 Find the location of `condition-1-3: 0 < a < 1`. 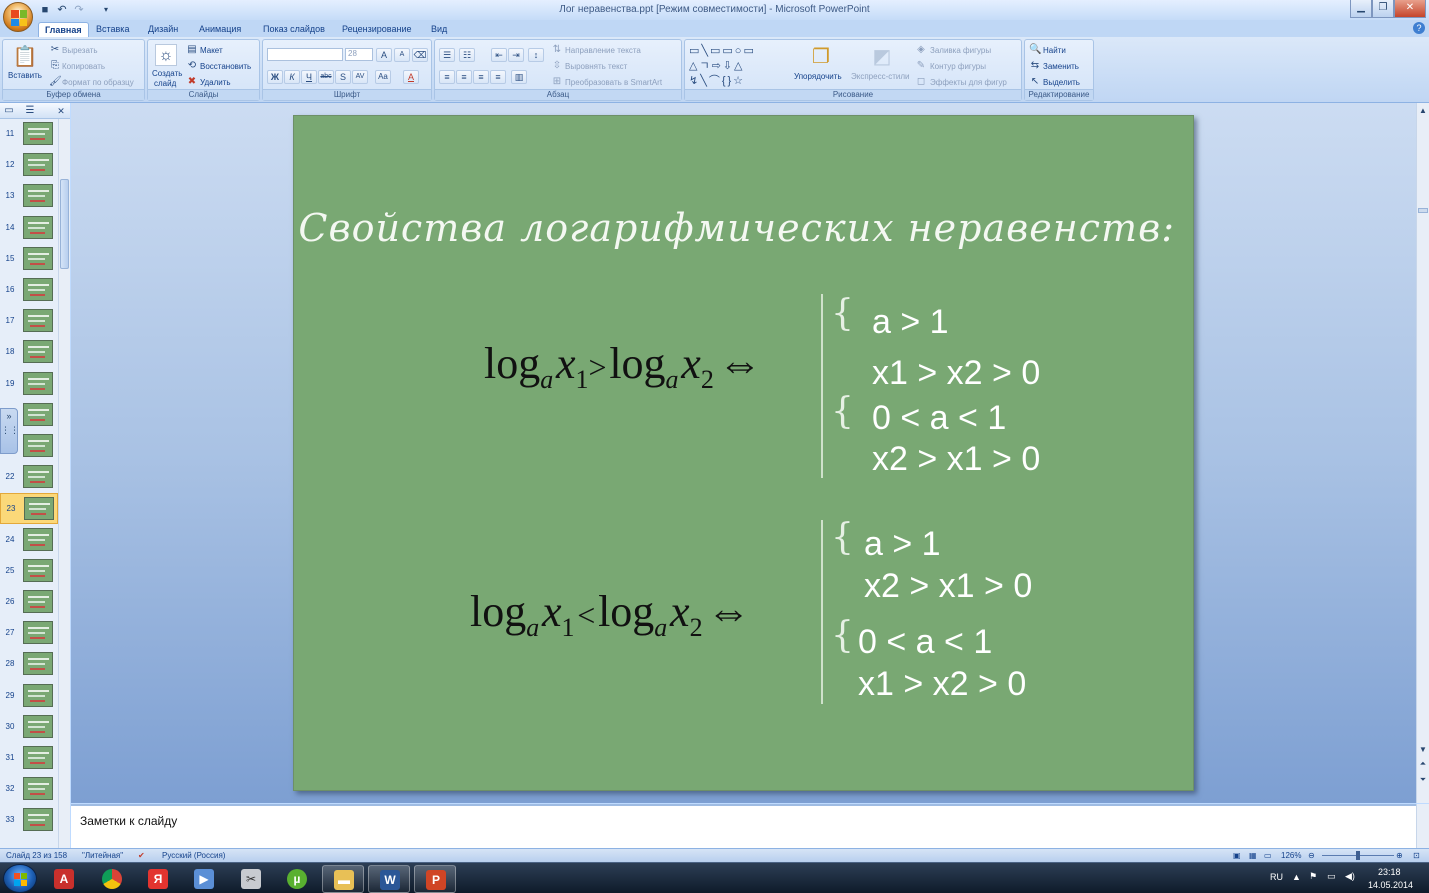

condition-1-3: 0 < a < 1 is located at coordinates (939, 418).